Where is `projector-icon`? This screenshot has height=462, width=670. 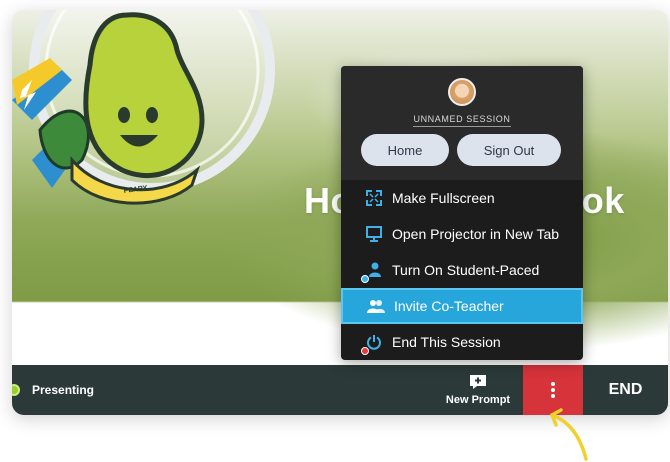
projector-icon is located at coordinates (374, 234).